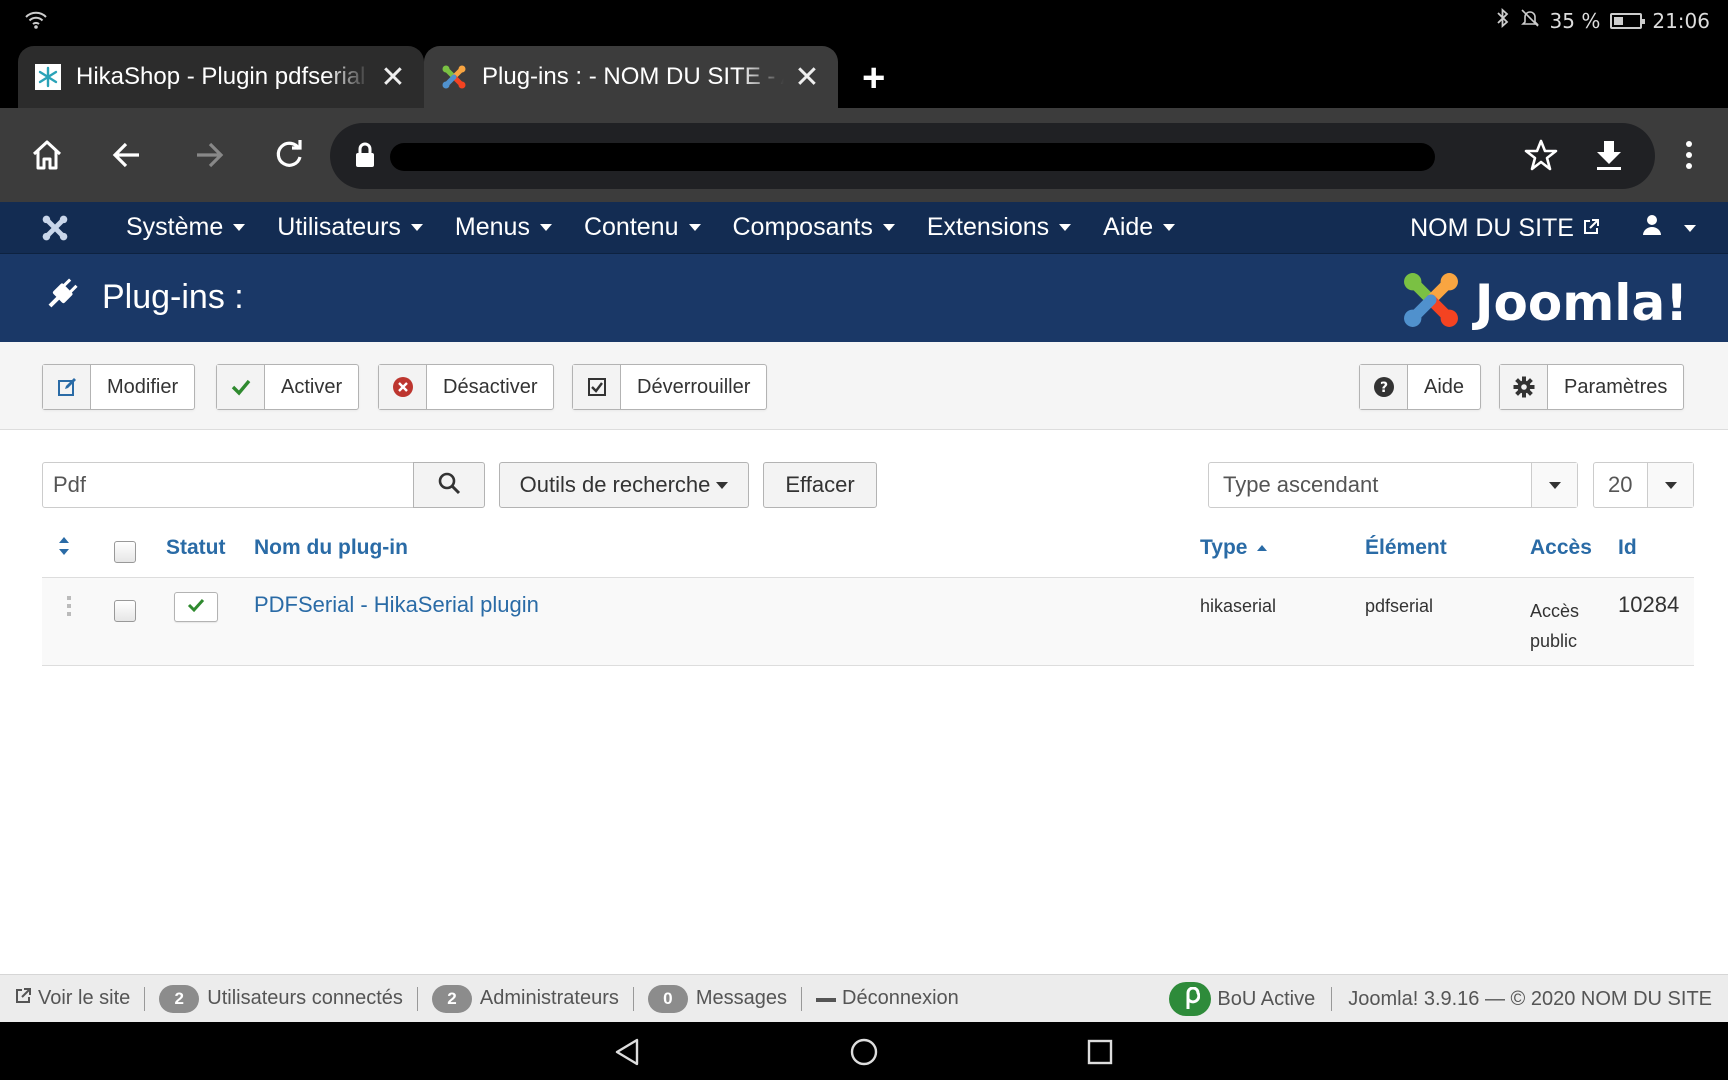 This screenshot has height=1080, width=1728. What do you see at coordinates (814, 228) in the screenshot?
I see `menu-components: Composants` at bounding box center [814, 228].